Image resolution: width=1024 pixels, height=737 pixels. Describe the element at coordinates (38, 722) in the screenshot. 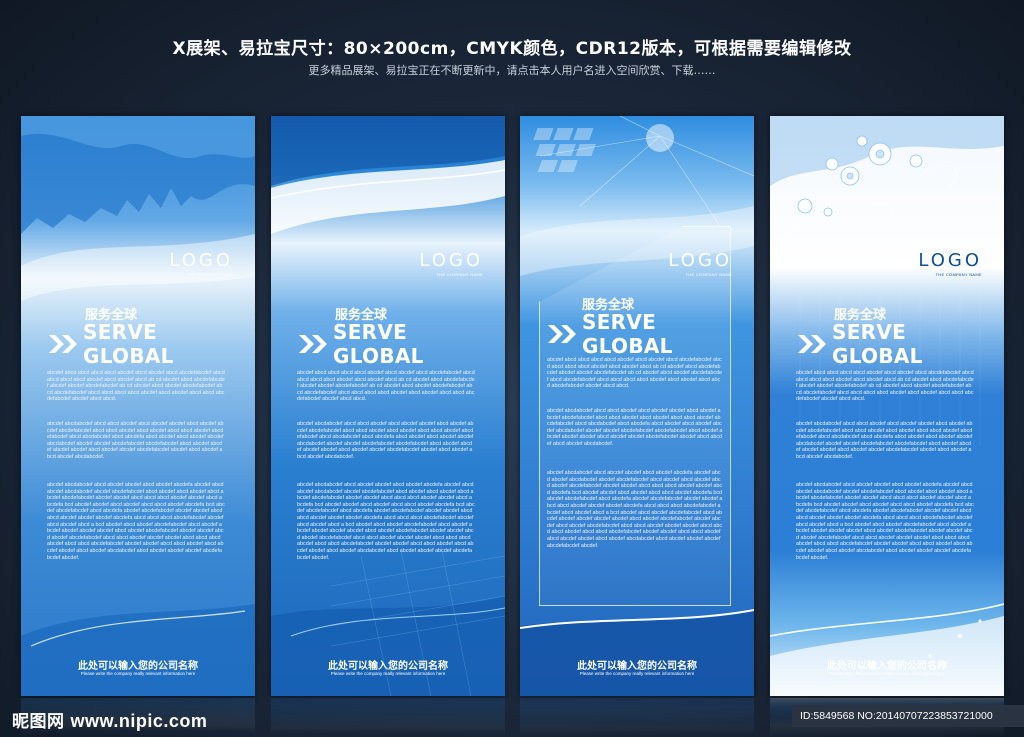

I see `watermark-brand: 昵图网` at that location.